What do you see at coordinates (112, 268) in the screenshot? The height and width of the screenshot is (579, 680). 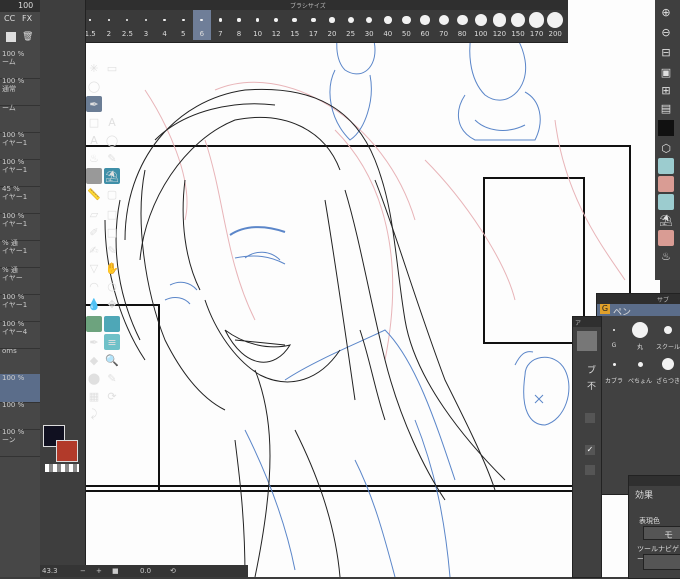 I see `hand-icon: ✋` at bounding box center [112, 268].